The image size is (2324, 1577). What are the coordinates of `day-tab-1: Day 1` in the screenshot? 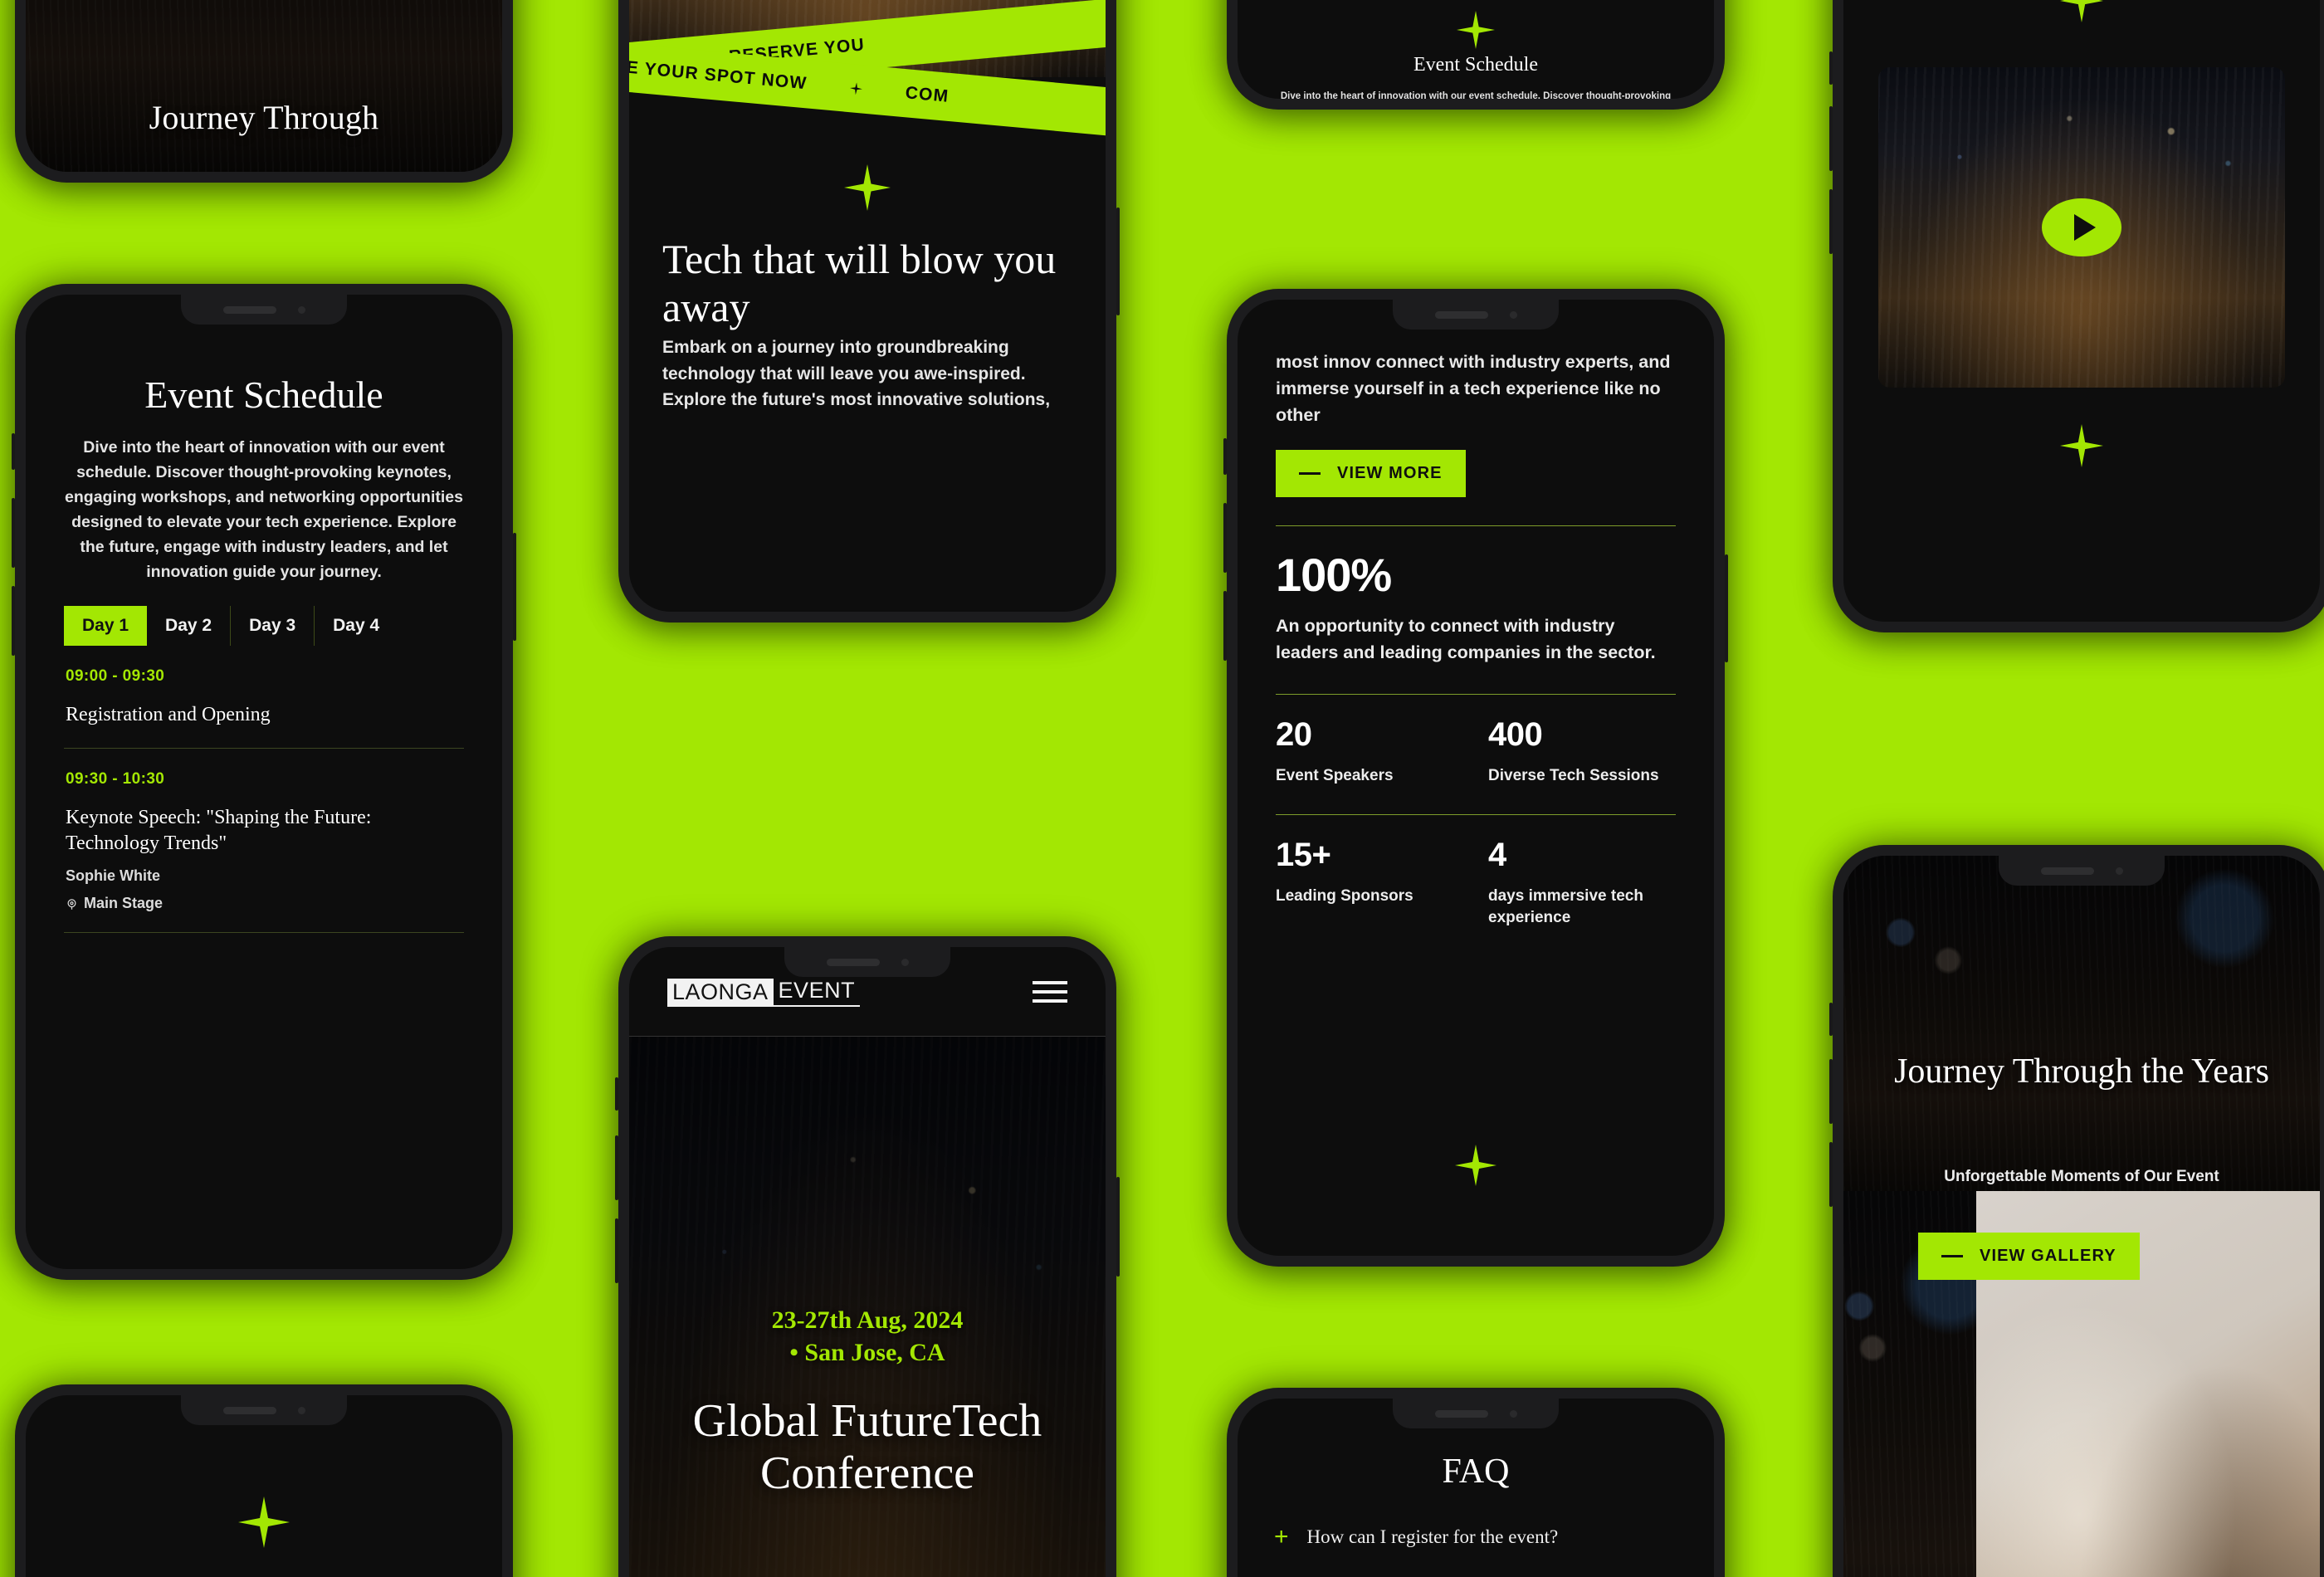 It's located at (106, 626).